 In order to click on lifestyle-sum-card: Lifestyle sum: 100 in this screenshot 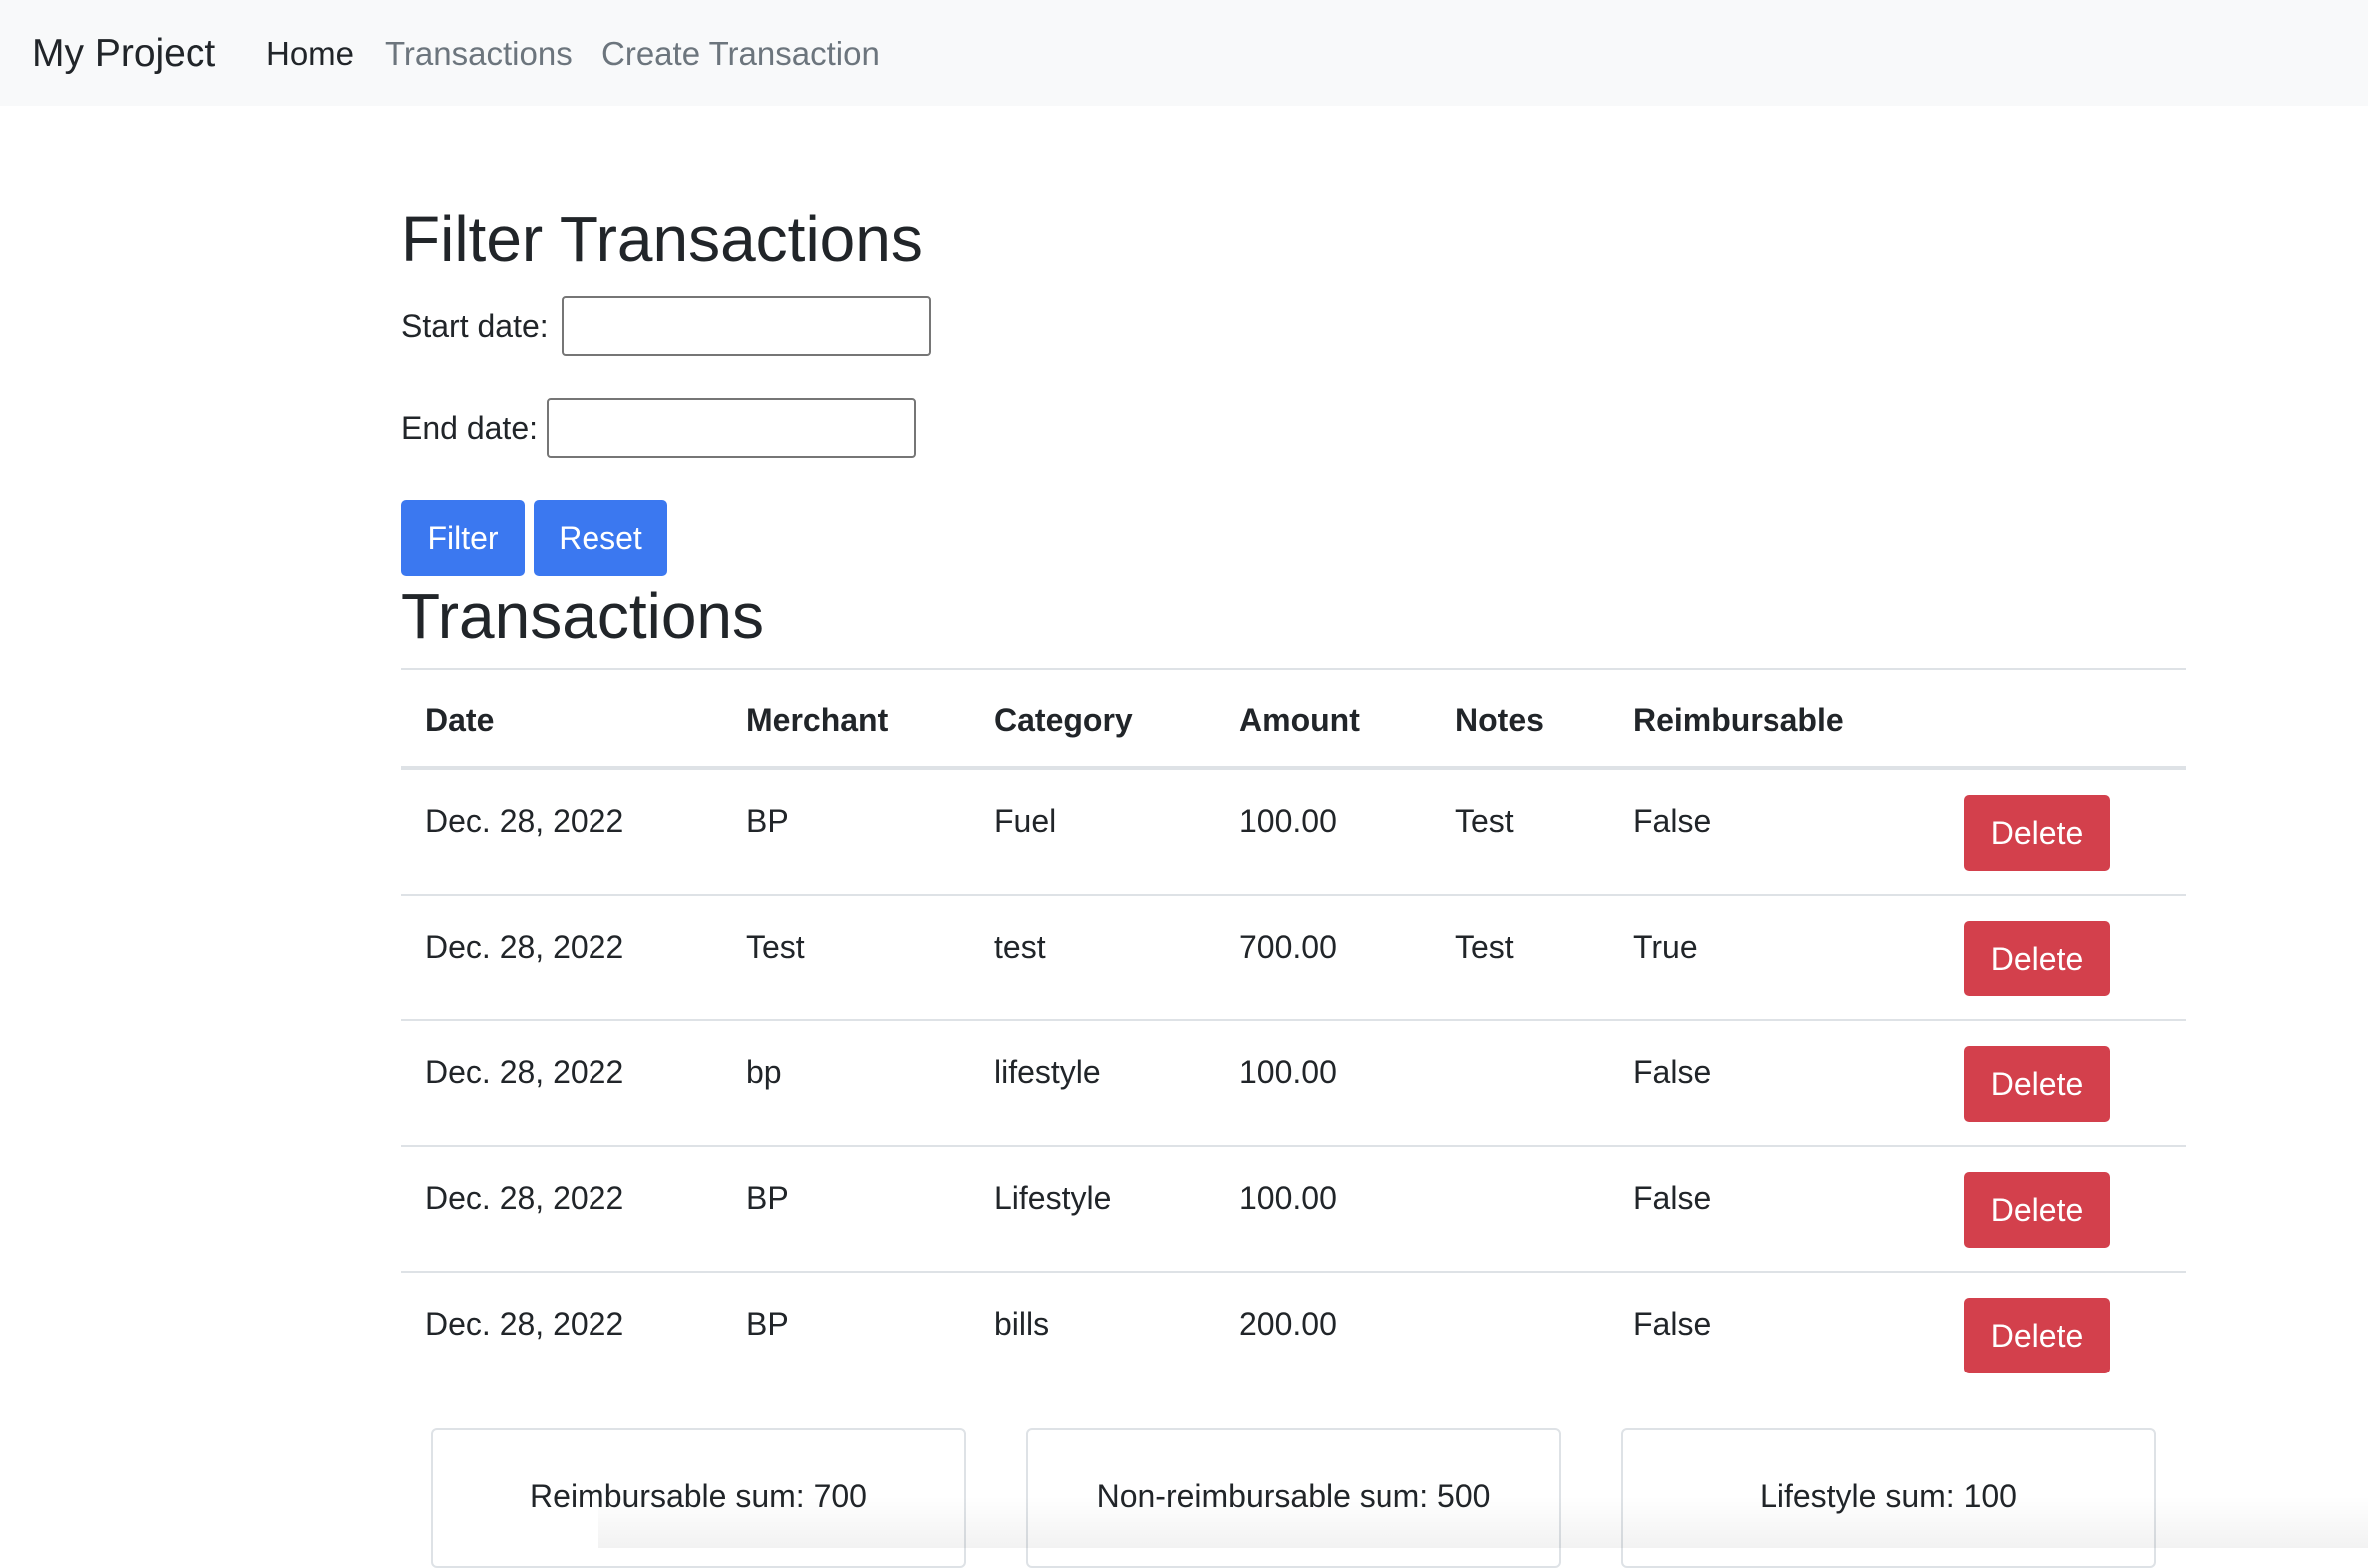, I will do `click(1888, 1498)`.